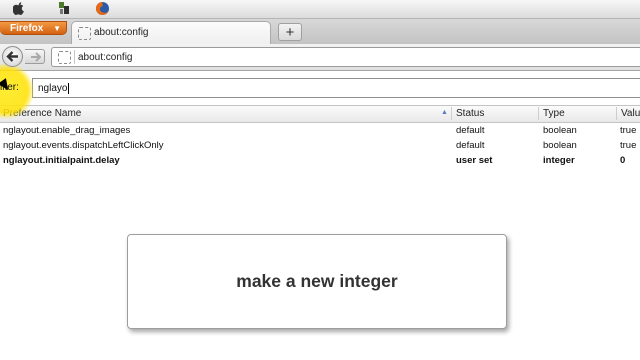 This screenshot has width=640, height=360. Describe the element at coordinates (27, 28) in the screenshot. I see `firefox-menu-label: Firefox` at that location.